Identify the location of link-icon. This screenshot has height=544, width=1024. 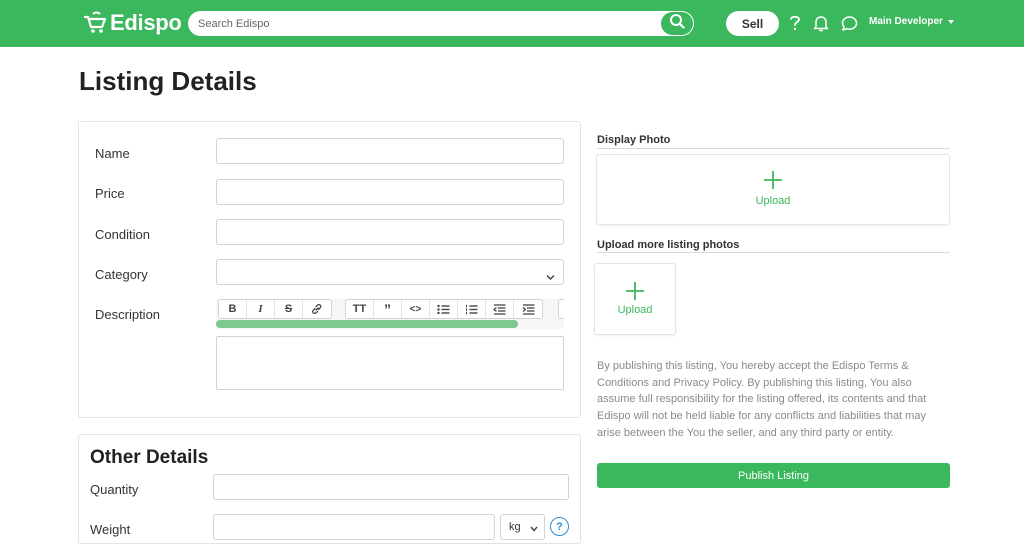
(317, 309).